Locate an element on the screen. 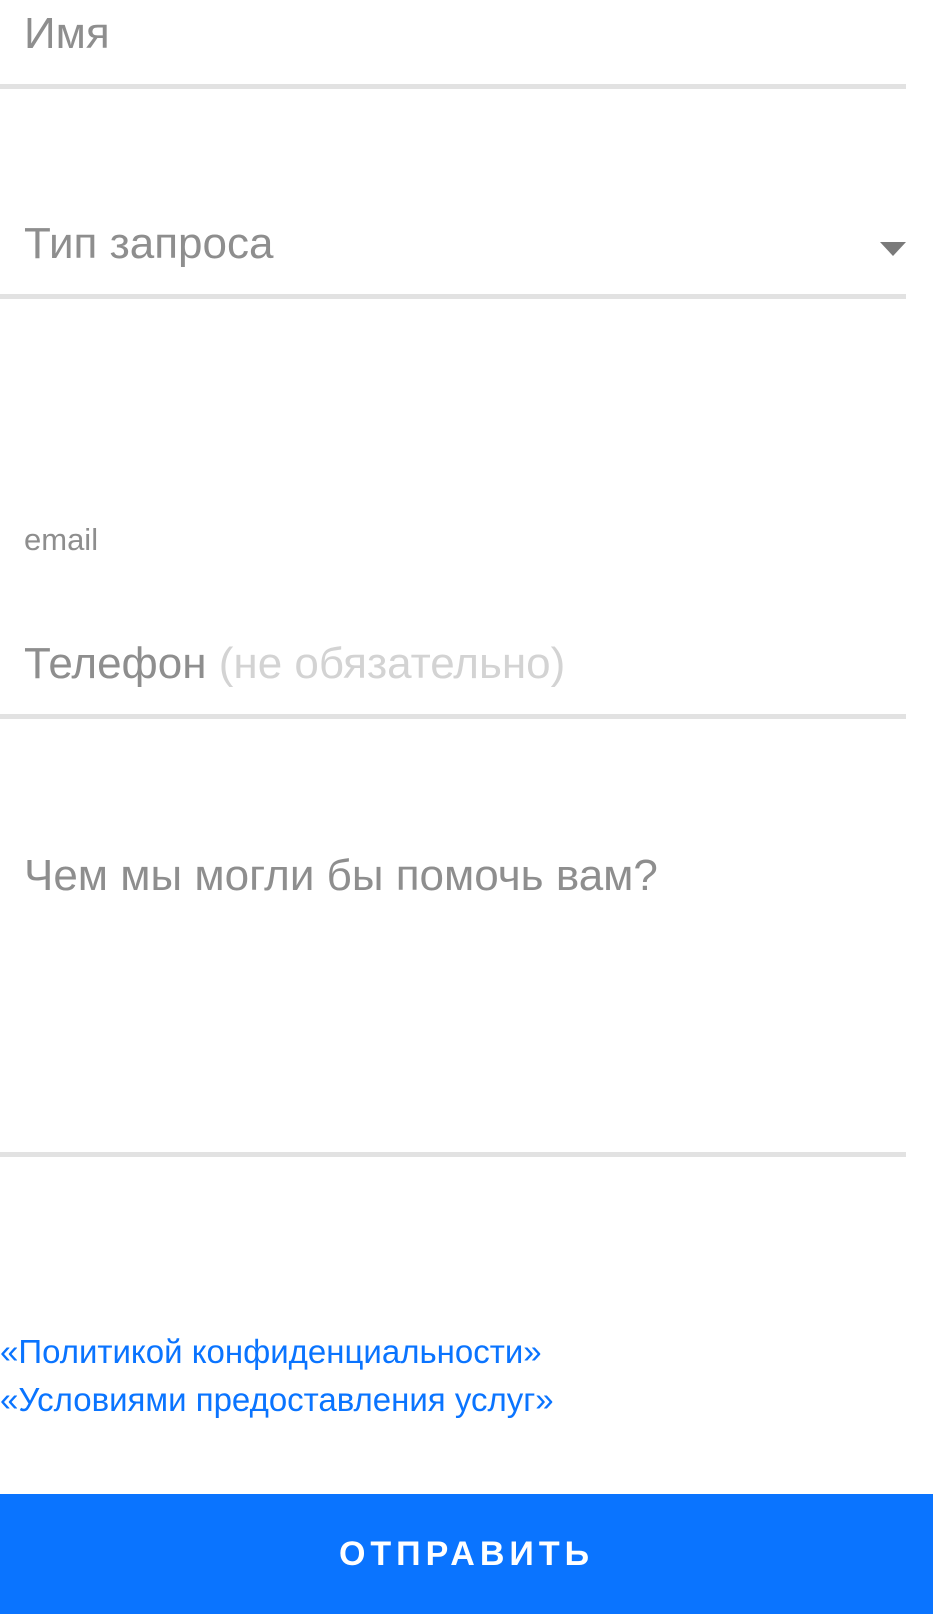  request-type-underline is located at coordinates (453, 296).